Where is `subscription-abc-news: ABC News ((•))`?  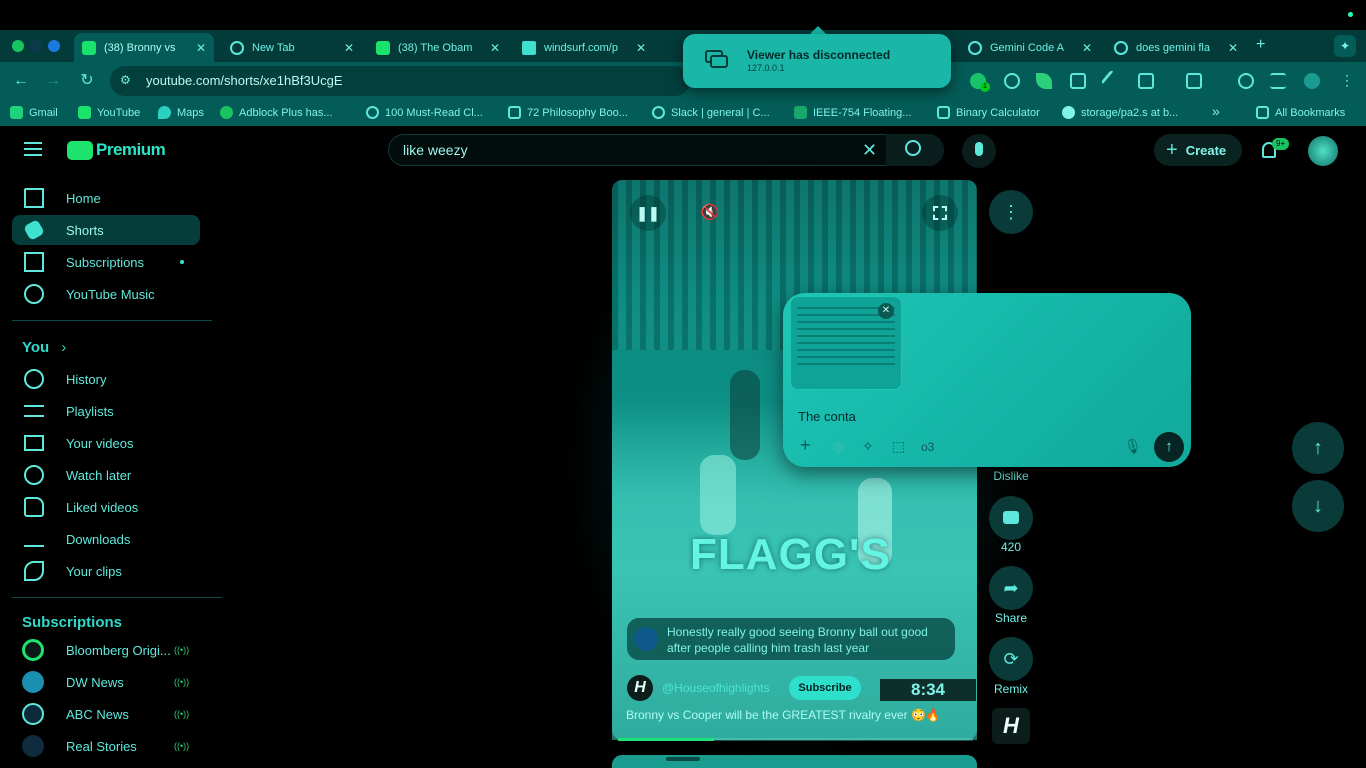 subscription-abc-news: ABC News ((•)) is located at coordinates (105, 714).